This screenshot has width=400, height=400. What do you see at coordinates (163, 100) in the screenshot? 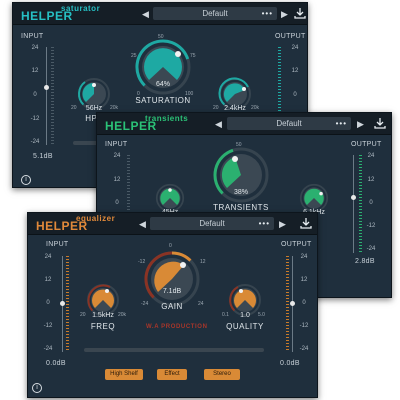
I see `saturation-label: SATURATION` at bounding box center [163, 100].